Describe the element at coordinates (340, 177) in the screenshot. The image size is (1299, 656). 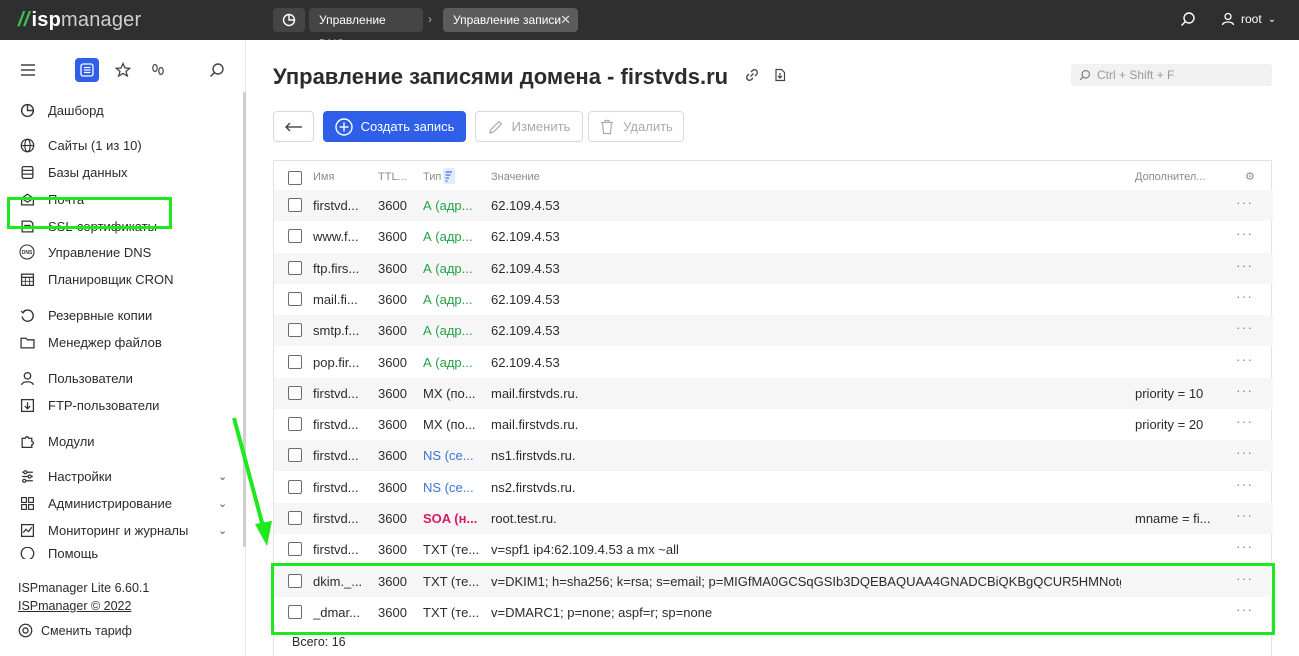
I see `column-name: Имя` at that location.